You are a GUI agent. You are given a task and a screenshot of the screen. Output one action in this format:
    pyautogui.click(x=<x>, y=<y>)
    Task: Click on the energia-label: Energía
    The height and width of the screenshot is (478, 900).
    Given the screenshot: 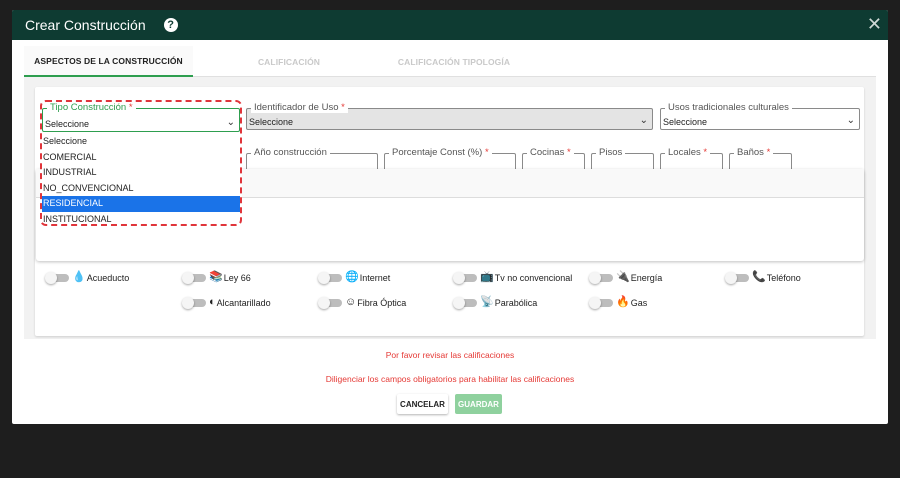 What is the action you would take?
    pyautogui.click(x=646, y=277)
    